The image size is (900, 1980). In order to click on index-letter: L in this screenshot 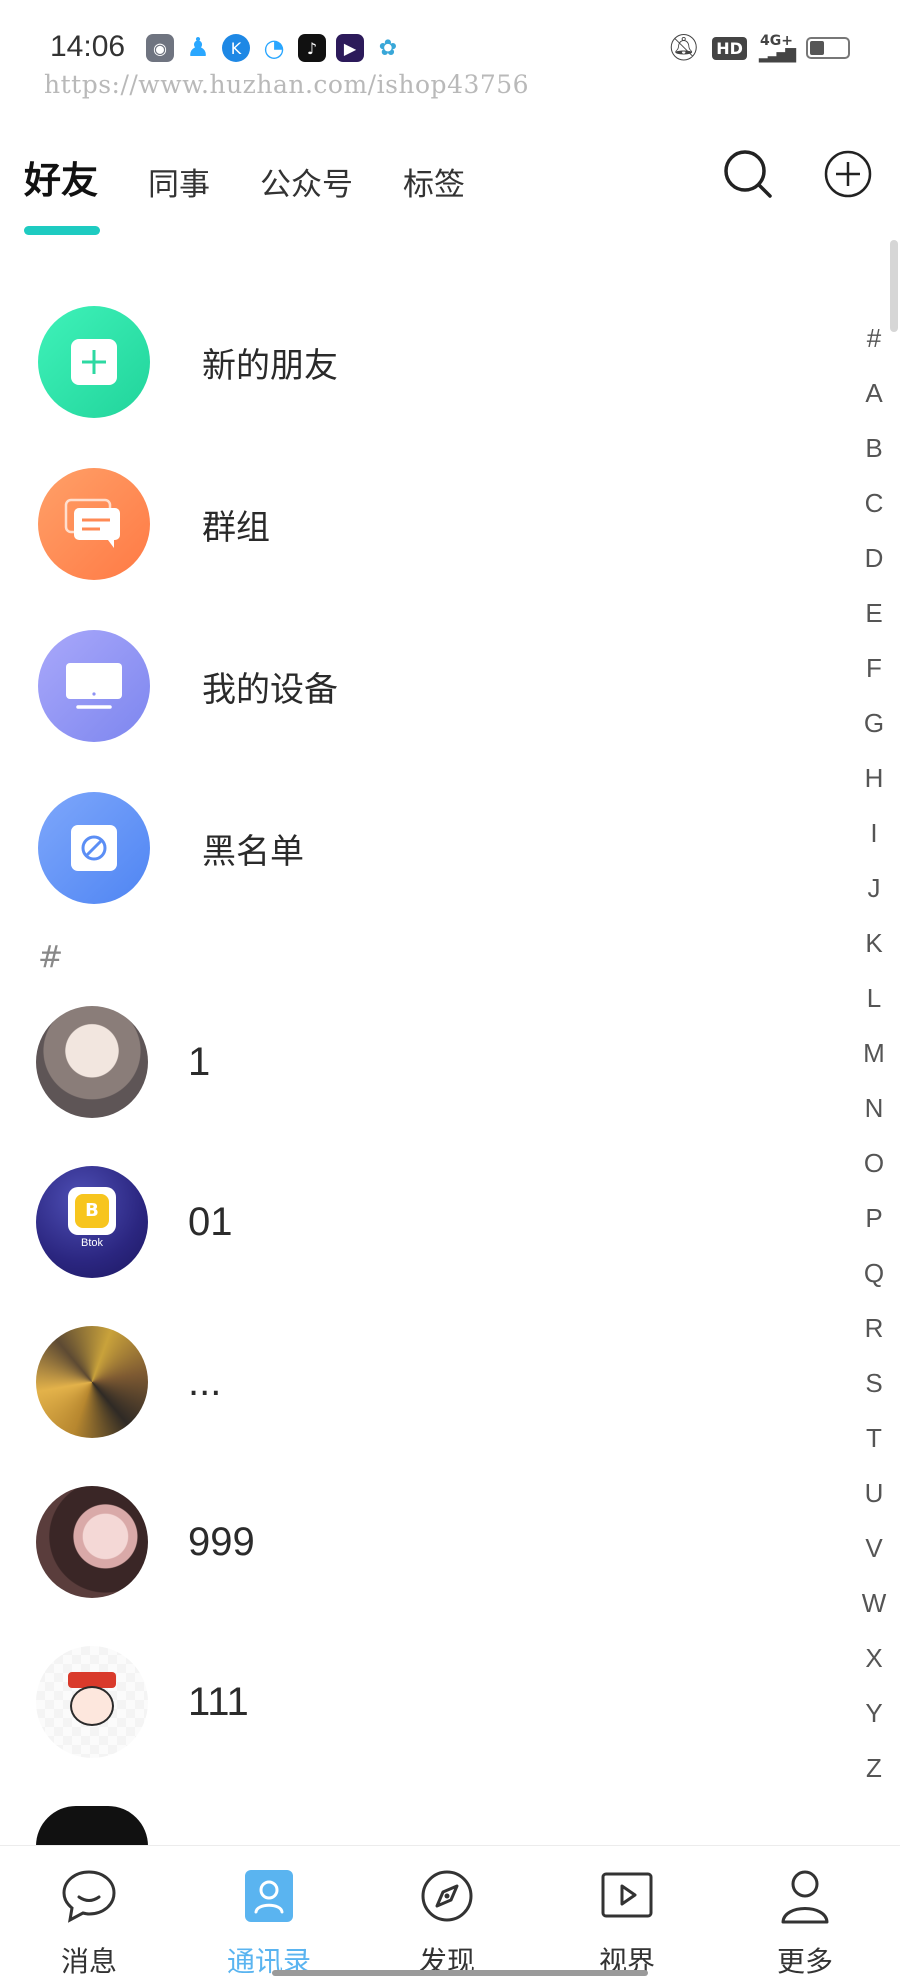, I will do `click(874, 1005)`.